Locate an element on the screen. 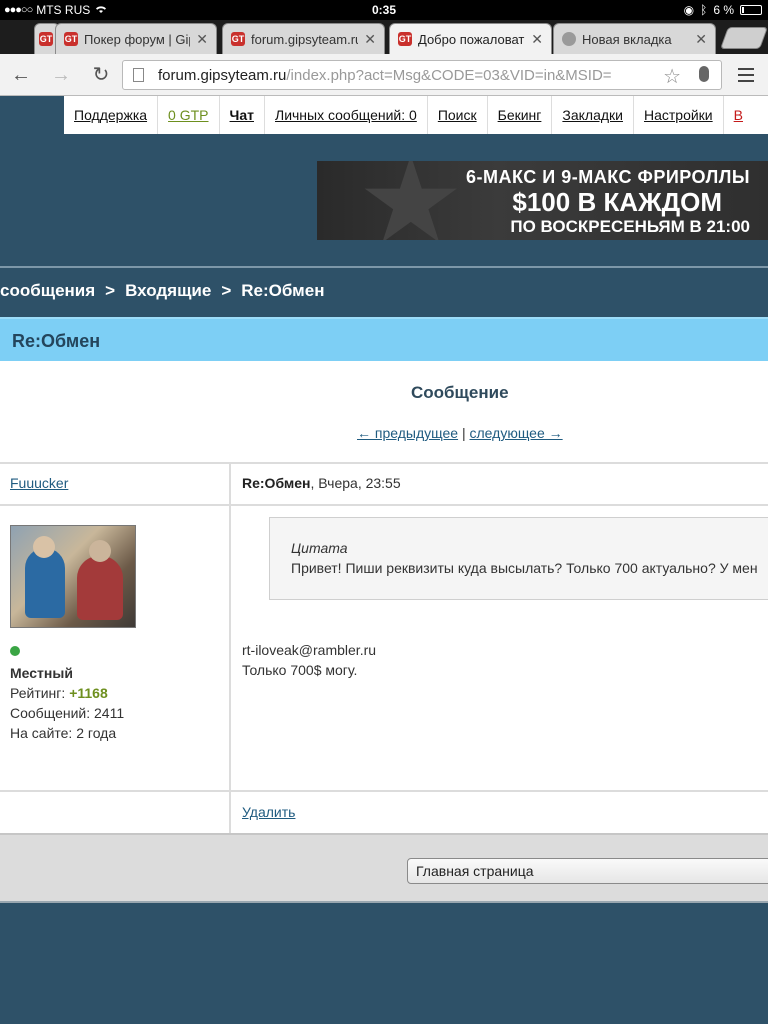  orientation-lock-icon: ◉ is located at coordinates (689, 10).